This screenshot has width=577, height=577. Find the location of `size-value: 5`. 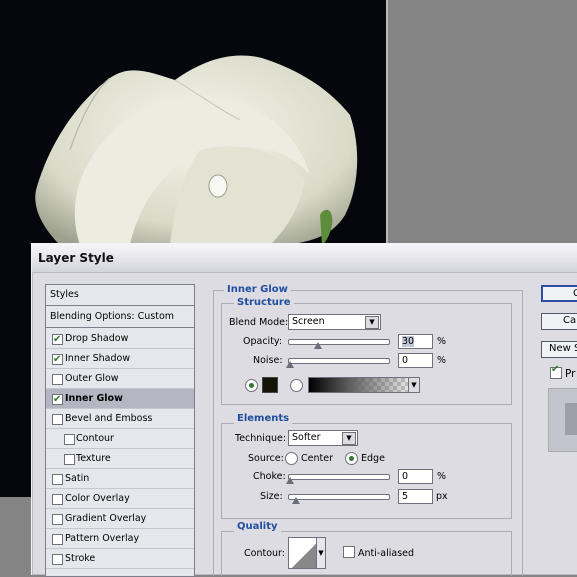

size-value: 5 is located at coordinates (405, 496).